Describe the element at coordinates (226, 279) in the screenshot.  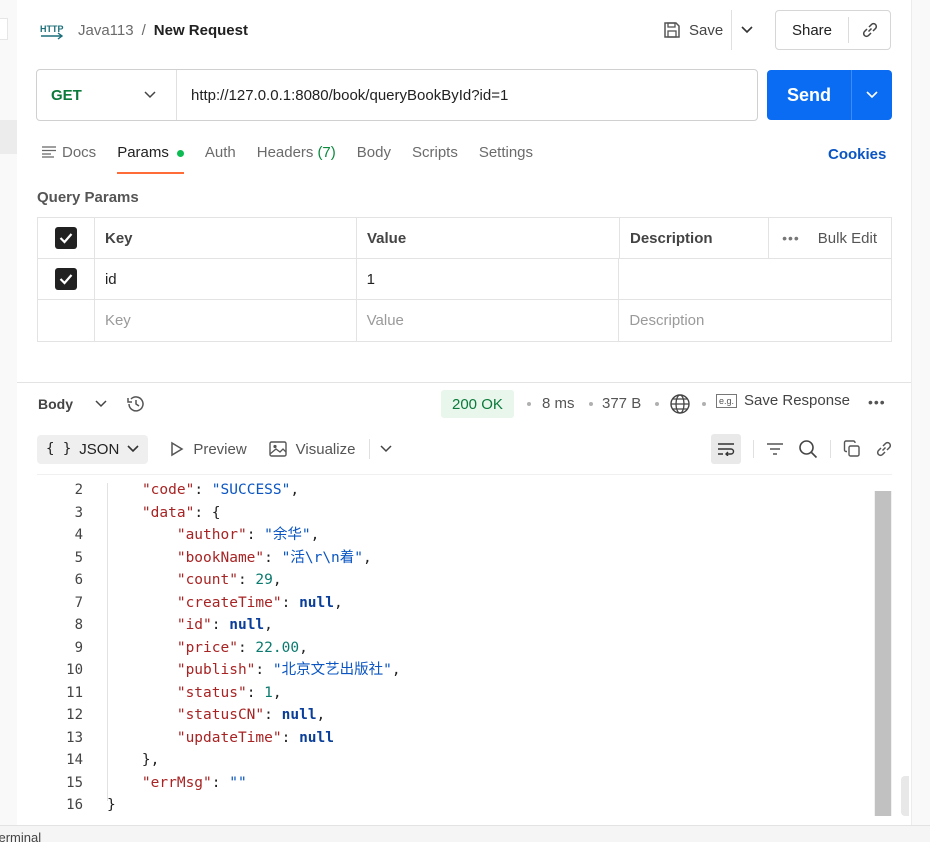
I see `param-key: id` at that location.